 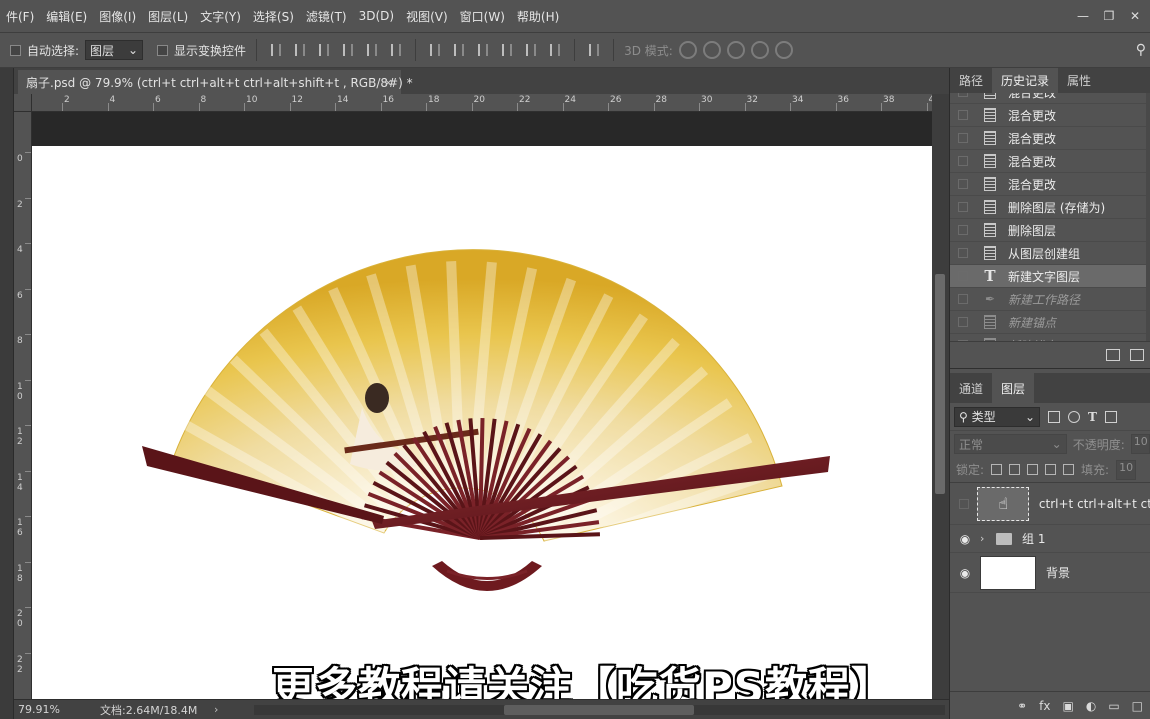 What do you see at coordinates (1050, 230) in the screenshot?
I see `history-item: 删除图层` at bounding box center [1050, 230].